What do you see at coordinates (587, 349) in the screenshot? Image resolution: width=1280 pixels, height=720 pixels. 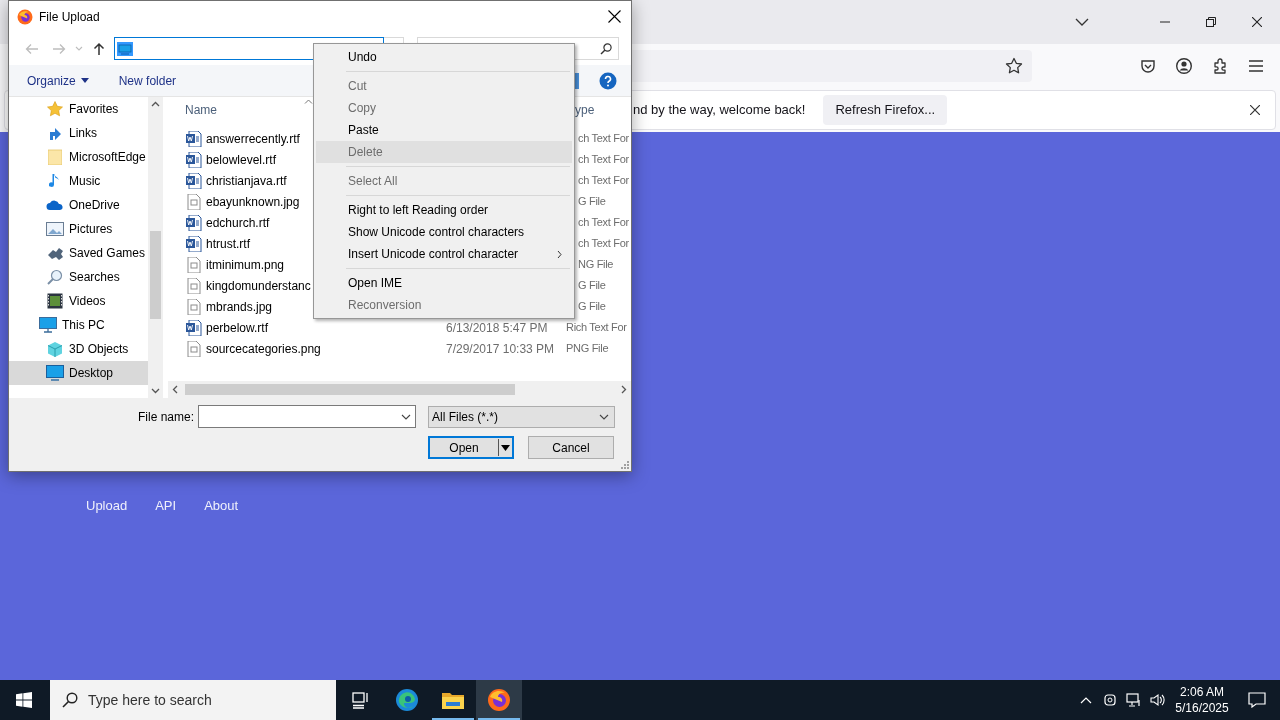 I see `file-type: PNG File` at bounding box center [587, 349].